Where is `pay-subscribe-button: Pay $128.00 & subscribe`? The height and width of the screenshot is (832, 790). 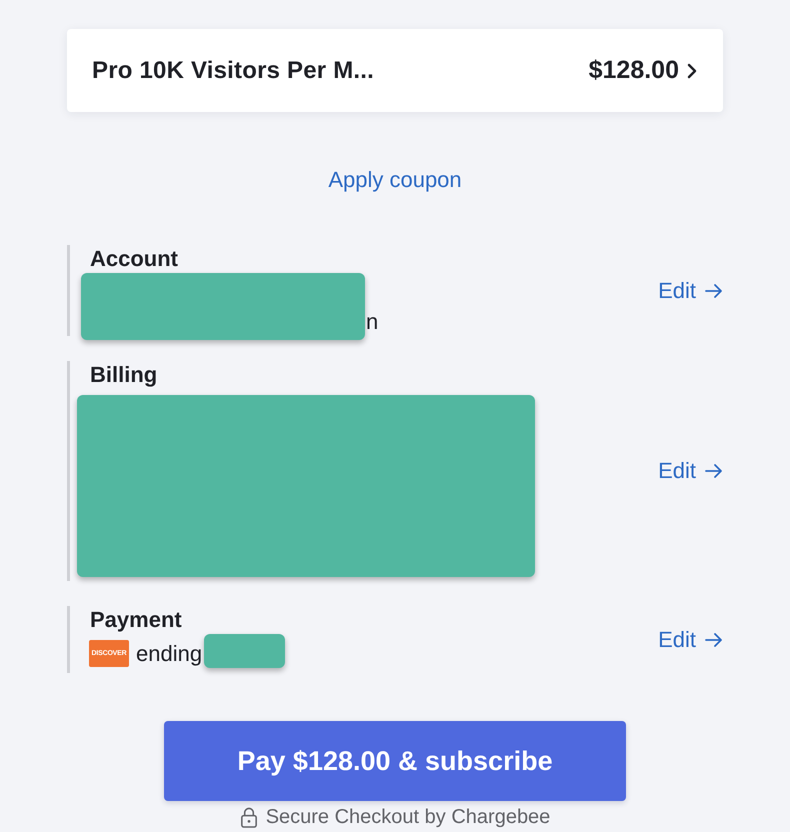
pay-subscribe-button: Pay $128.00 & subscribe is located at coordinates (395, 761).